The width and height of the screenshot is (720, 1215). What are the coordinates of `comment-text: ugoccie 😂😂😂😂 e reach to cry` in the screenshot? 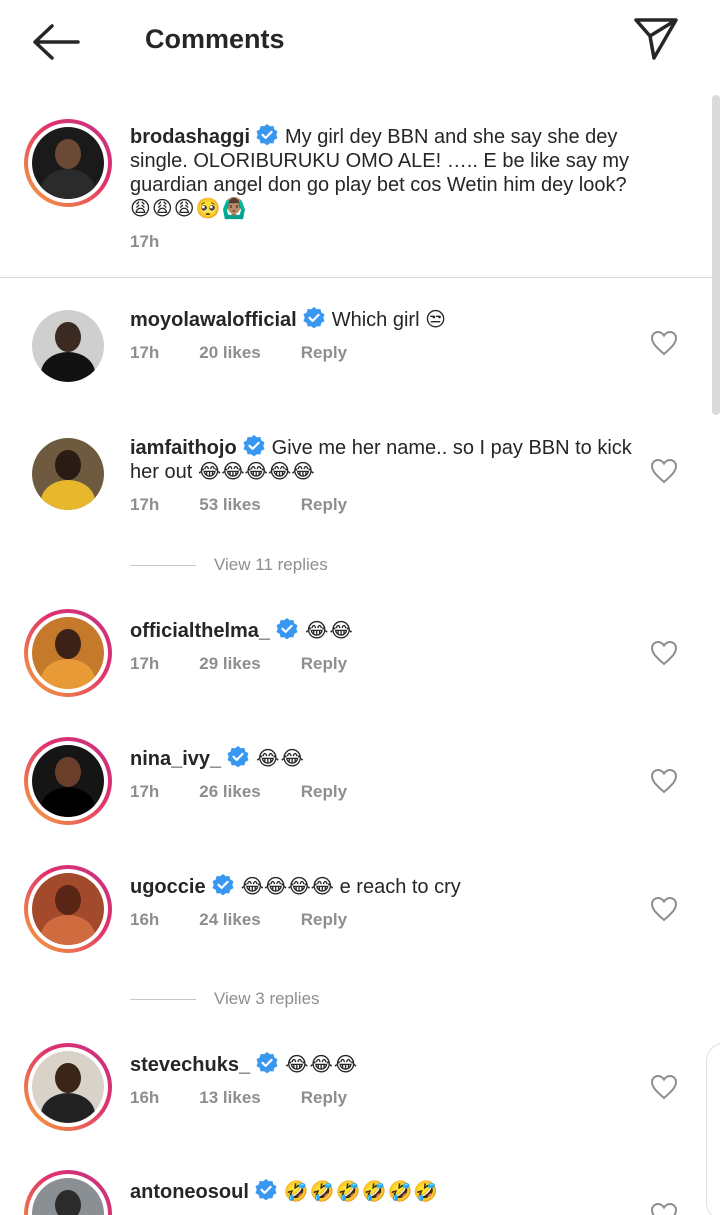 It's located at (390, 886).